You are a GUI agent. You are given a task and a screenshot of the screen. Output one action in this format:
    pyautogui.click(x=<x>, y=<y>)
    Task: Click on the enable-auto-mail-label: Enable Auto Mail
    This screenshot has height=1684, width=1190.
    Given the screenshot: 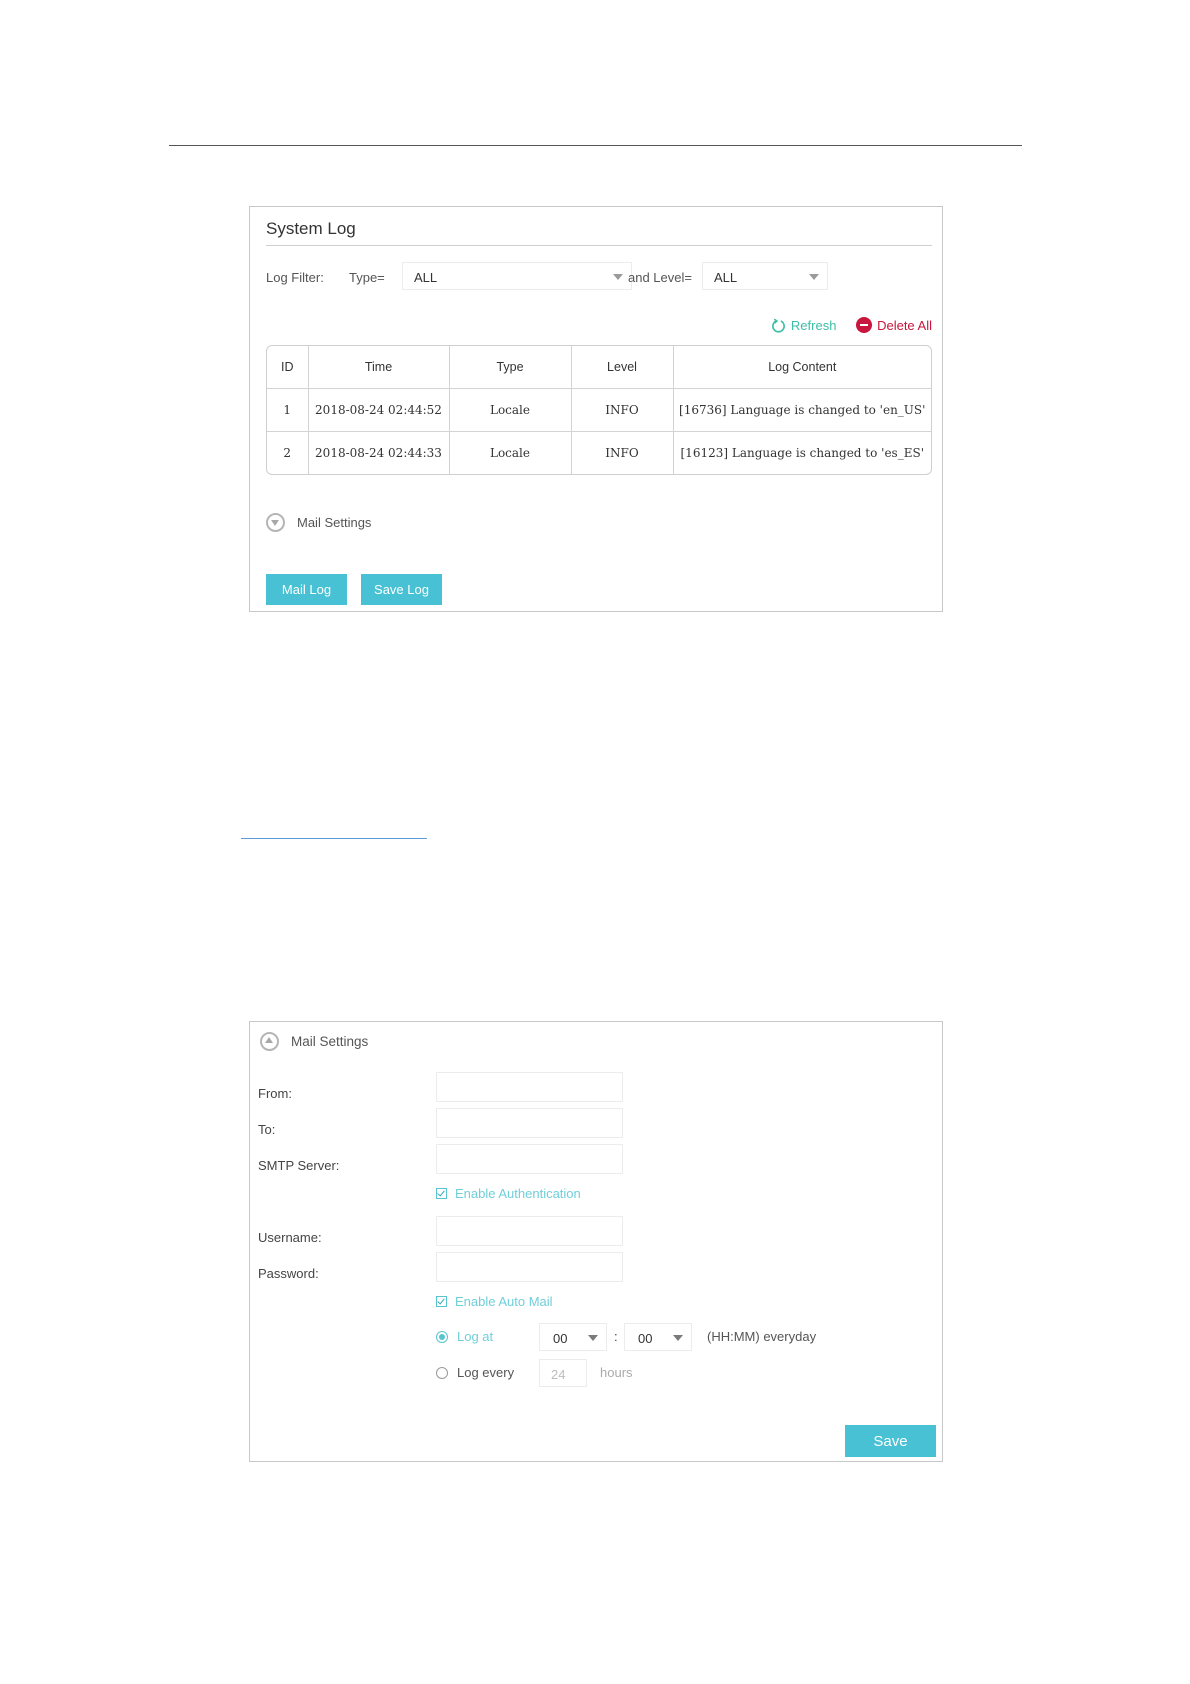 What is the action you would take?
    pyautogui.click(x=504, y=1301)
    